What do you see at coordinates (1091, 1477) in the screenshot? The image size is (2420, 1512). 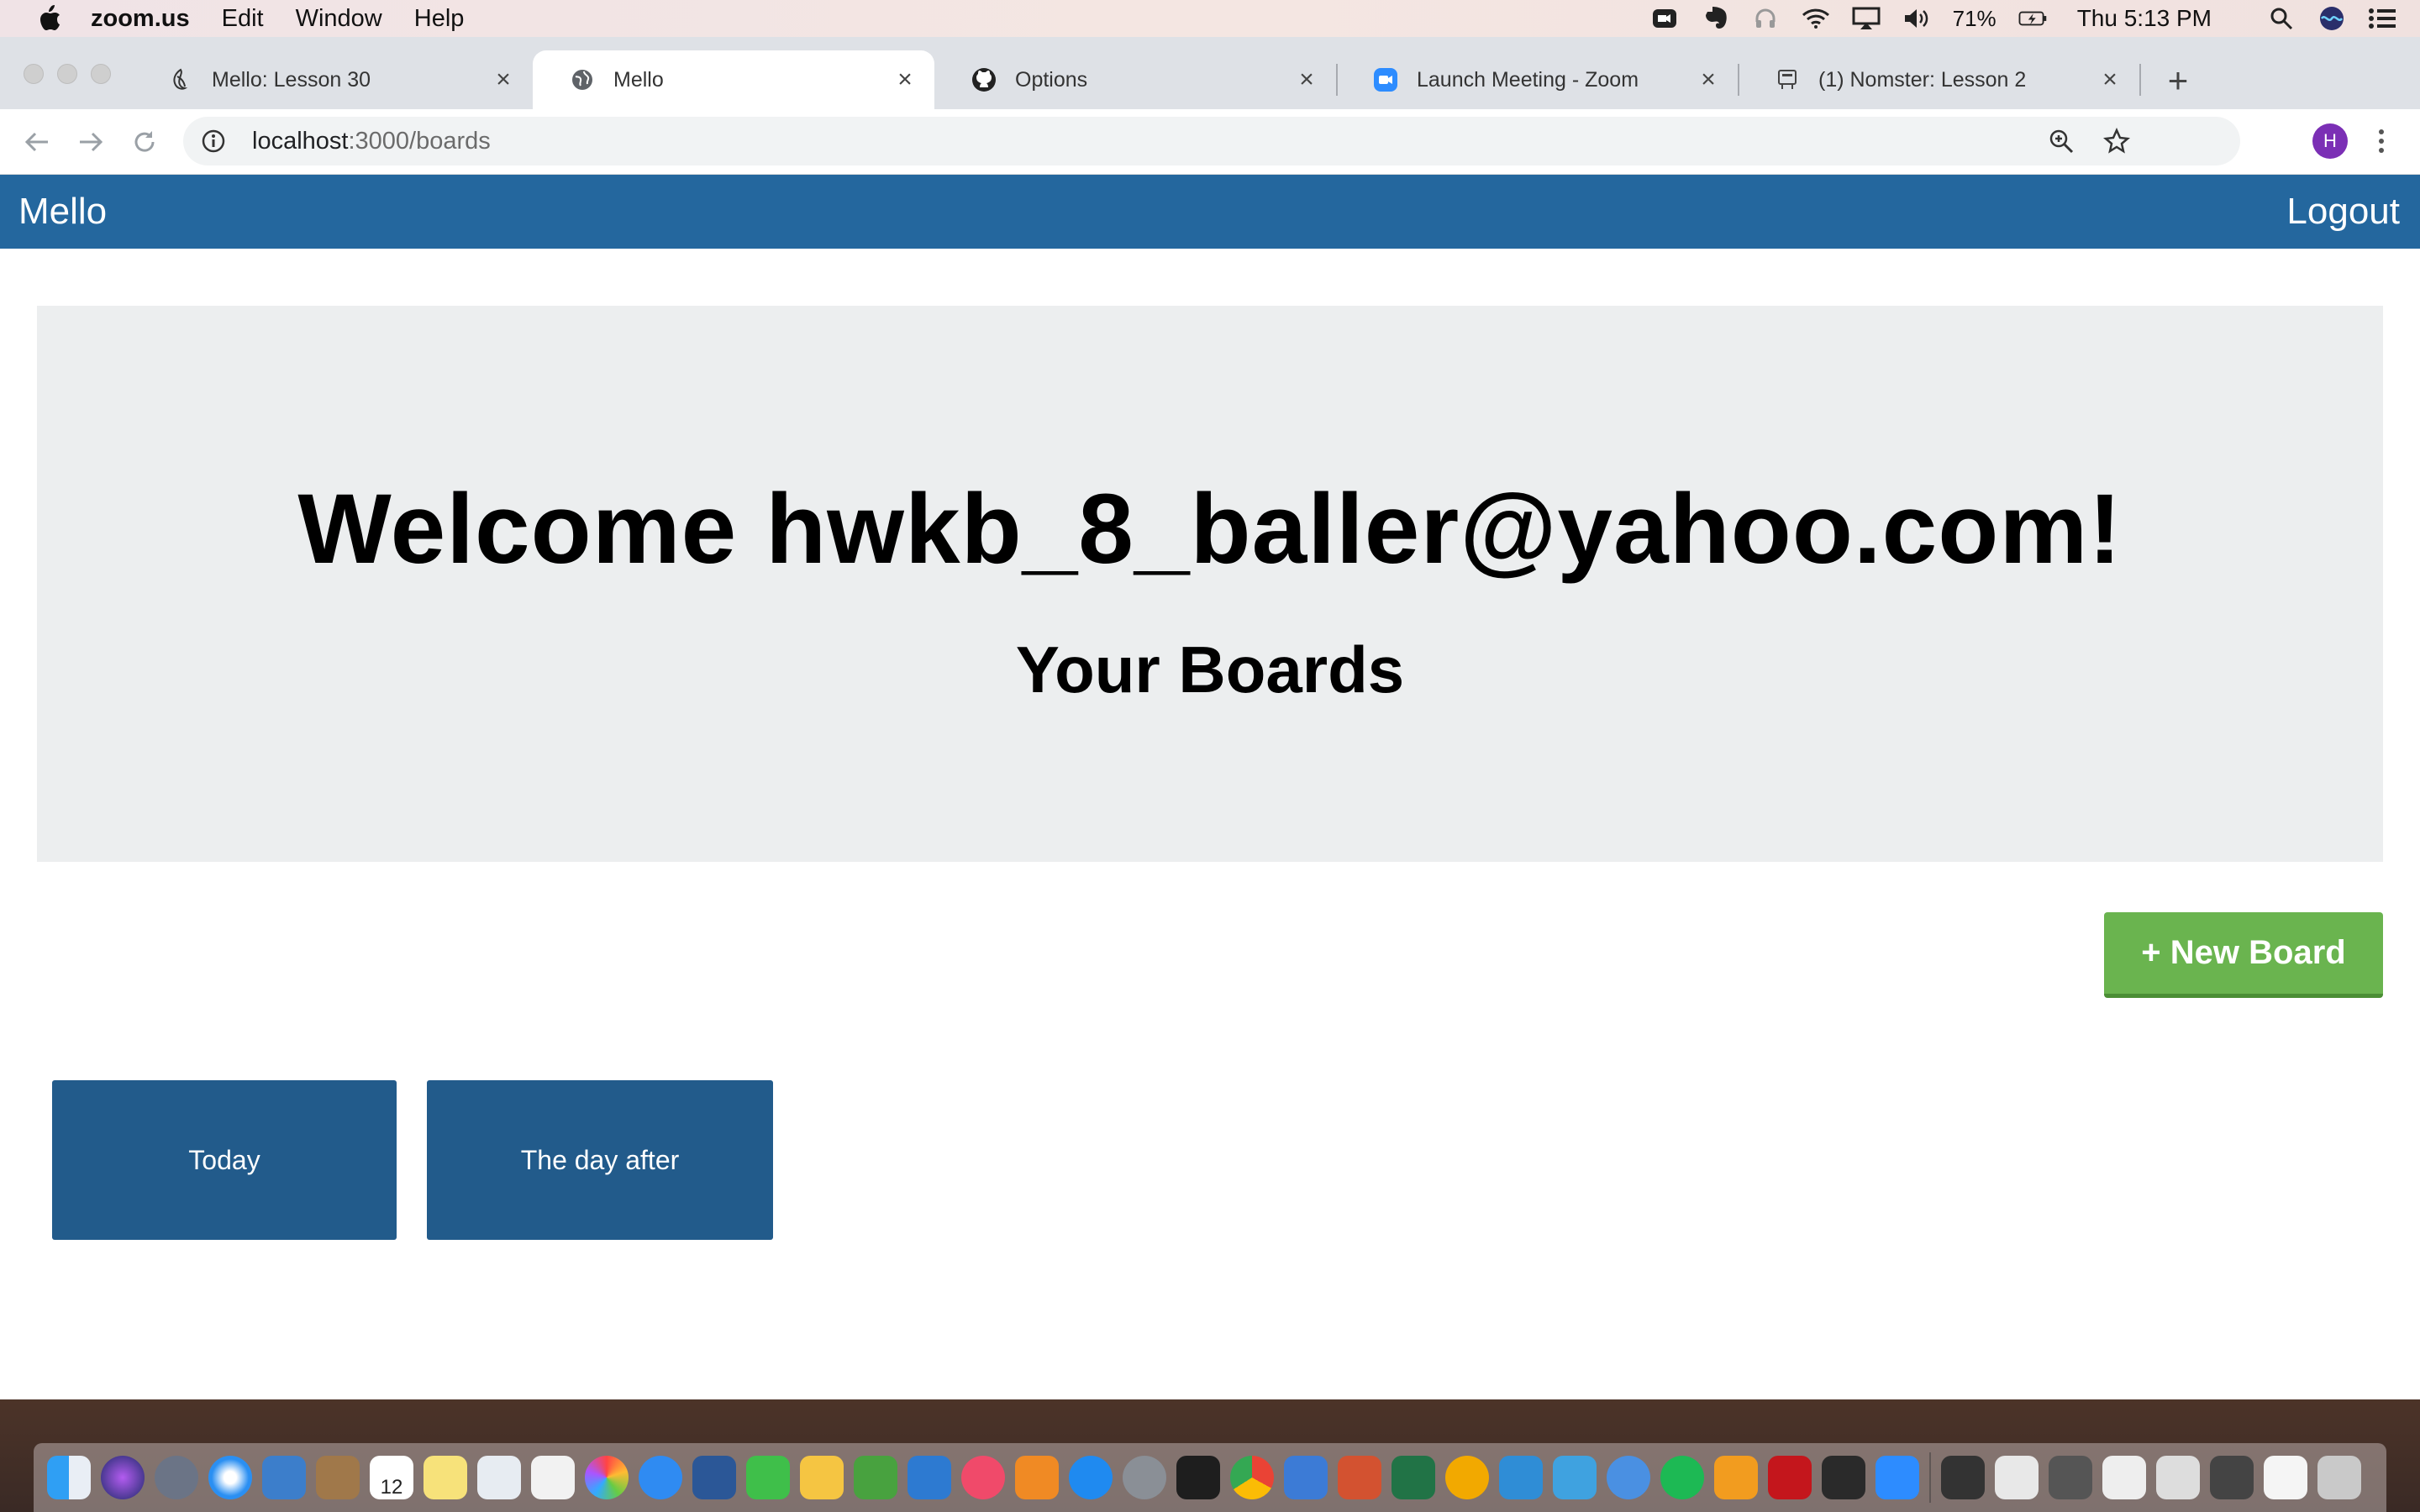 I see `app-store-icon` at bounding box center [1091, 1477].